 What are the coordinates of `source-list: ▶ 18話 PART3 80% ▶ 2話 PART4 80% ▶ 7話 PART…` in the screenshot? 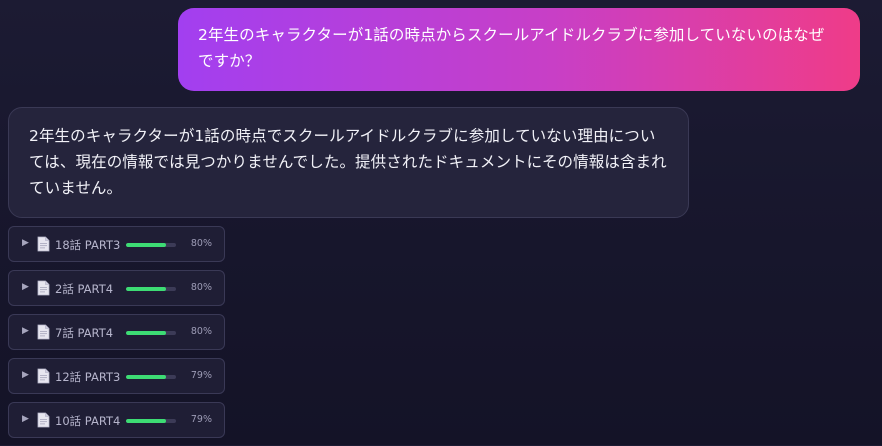 It's located at (116, 336).